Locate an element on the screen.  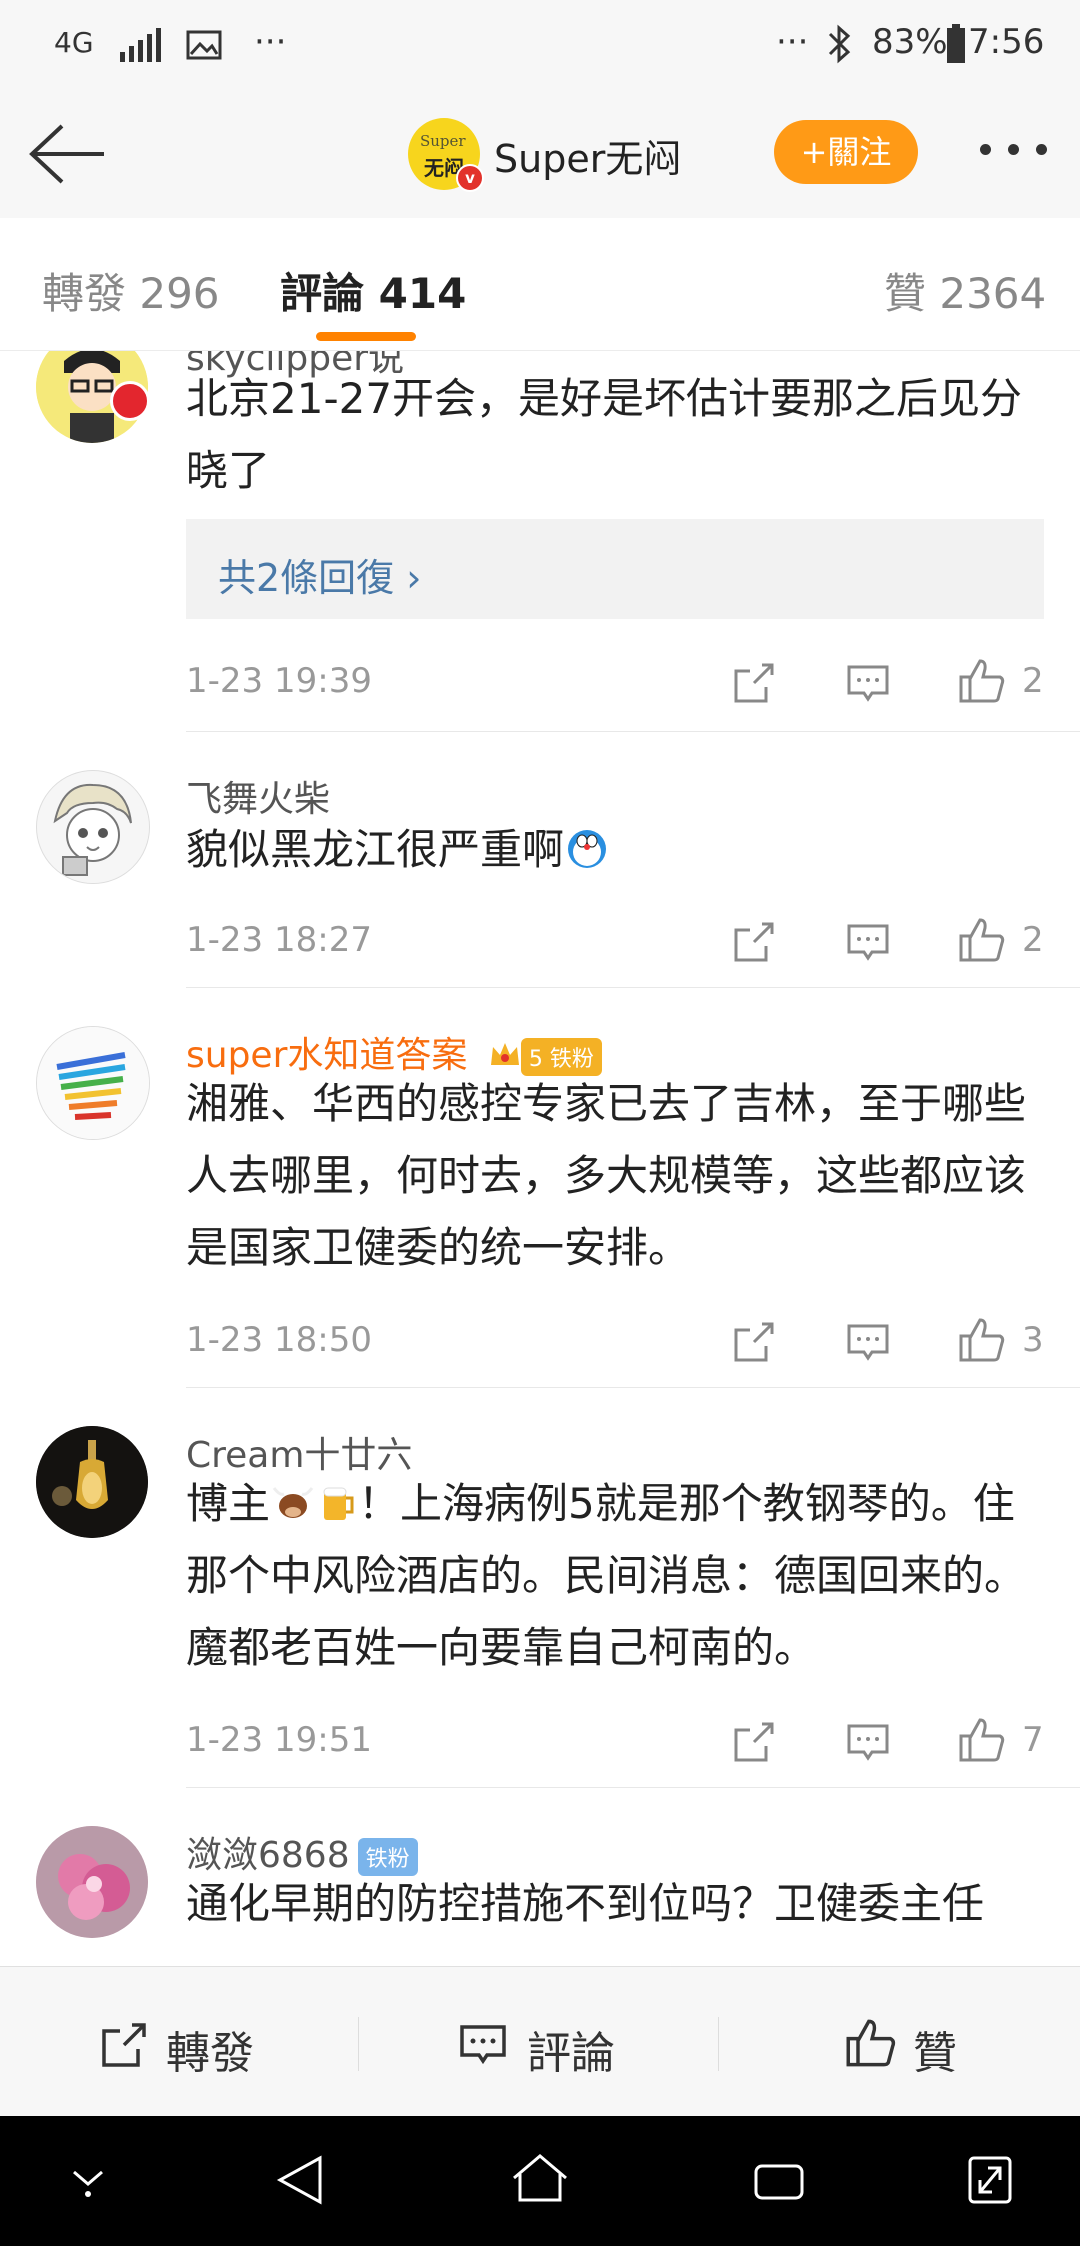
image-icon is located at coordinates (204, 45).